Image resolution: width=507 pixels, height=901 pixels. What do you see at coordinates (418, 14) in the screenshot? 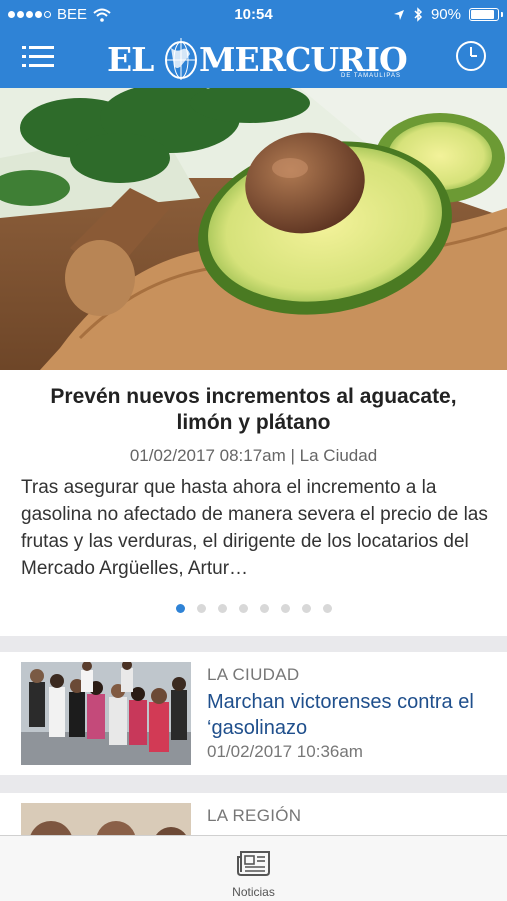
I see `bluetooth-icon` at bounding box center [418, 14].